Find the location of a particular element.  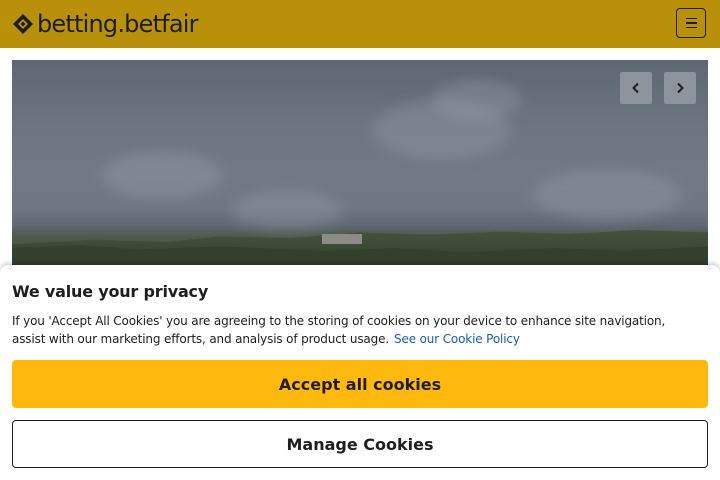

hamburger-menu-icon is located at coordinates (691, 23).